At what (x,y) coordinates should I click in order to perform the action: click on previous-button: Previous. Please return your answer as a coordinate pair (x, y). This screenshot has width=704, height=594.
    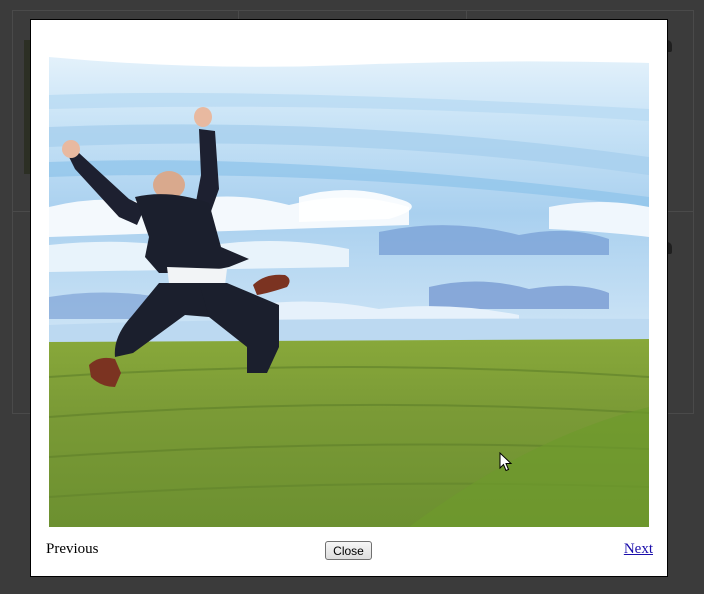
    Looking at the image, I should click on (72, 549).